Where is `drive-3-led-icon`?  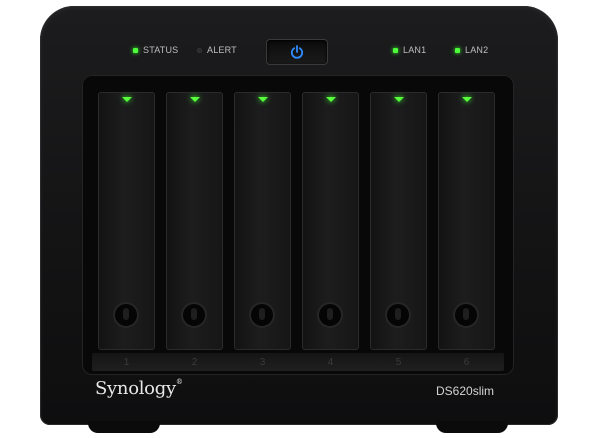
drive-3-led-icon is located at coordinates (263, 99).